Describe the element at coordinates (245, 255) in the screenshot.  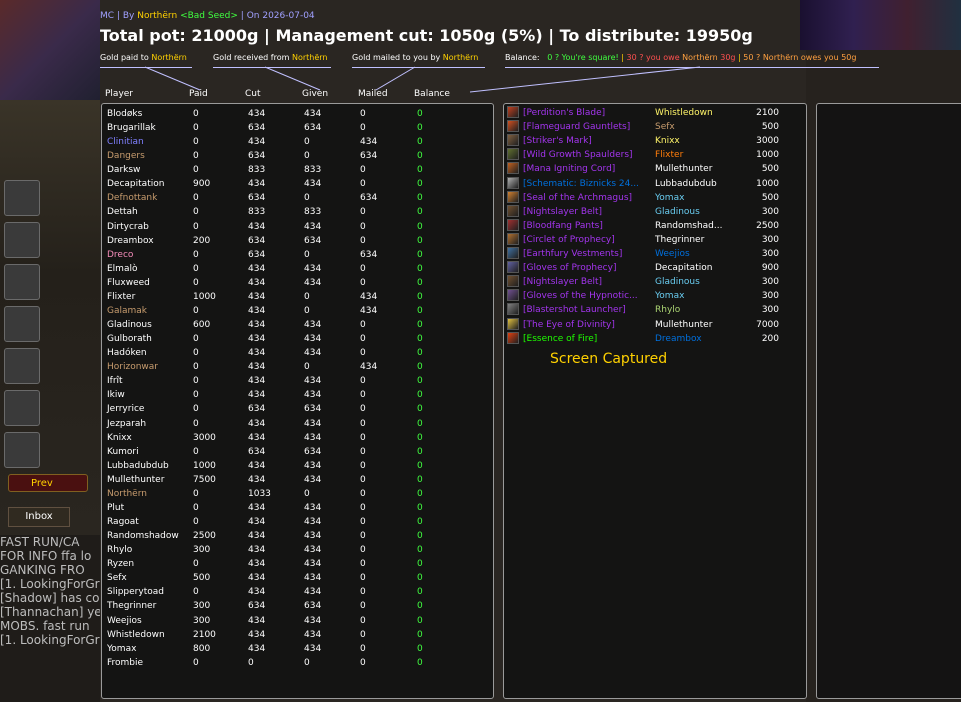
I see `player-row: Dreco 0 634 0 634 0` at that location.